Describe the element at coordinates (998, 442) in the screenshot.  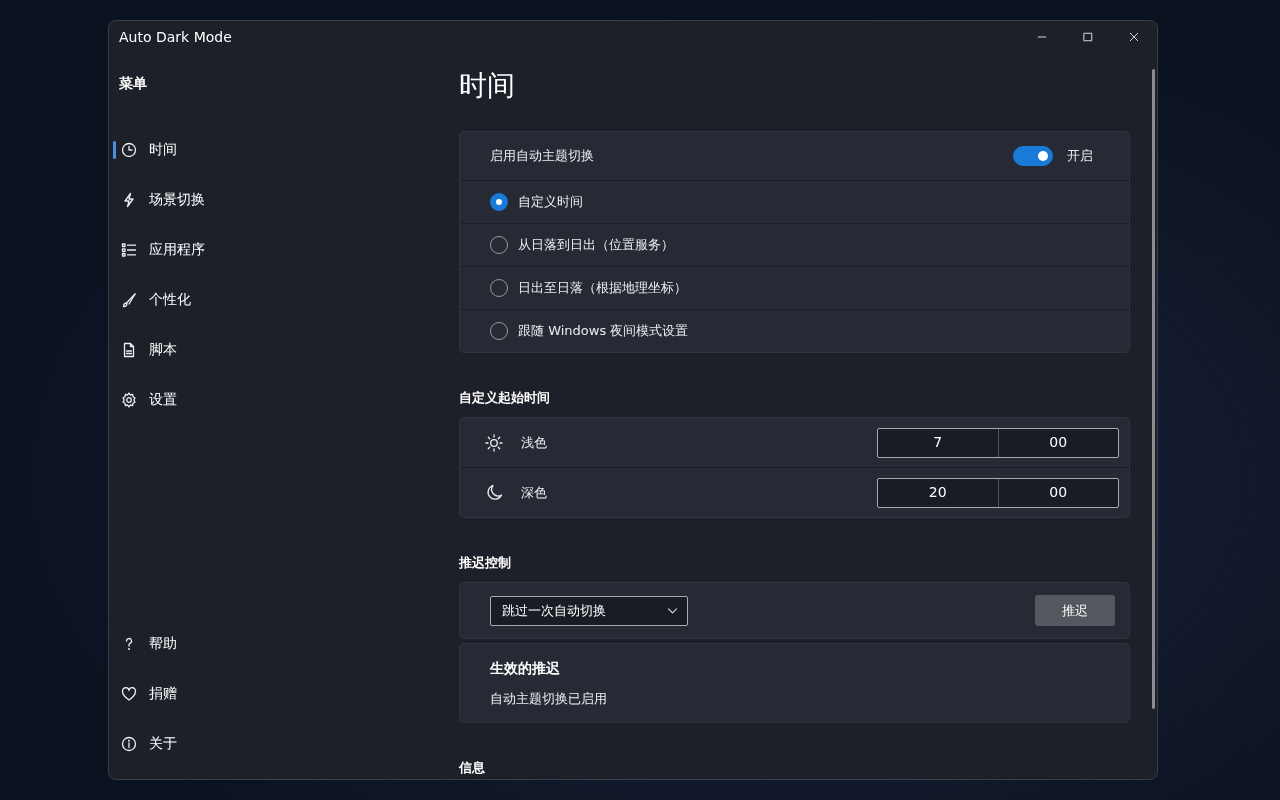
I see `time-picker: 7 00` at that location.